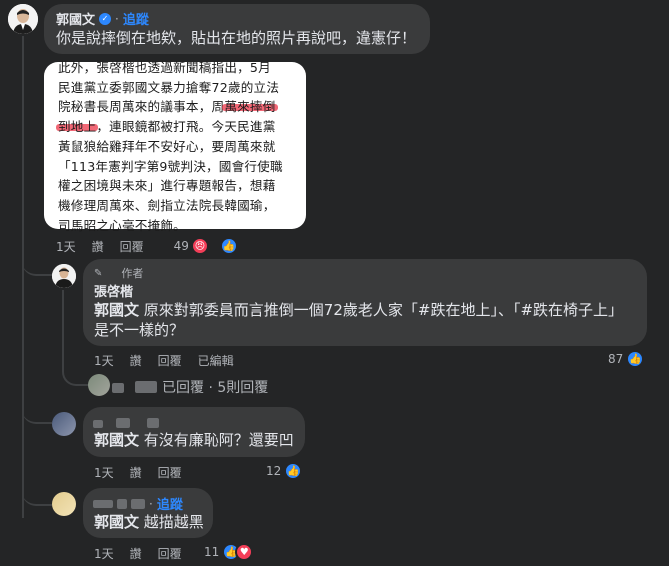 Image resolution: width=669 pixels, height=566 pixels. I want to click on comment-actions: 1天 讚 回覆 已編輯, so click(172, 360).